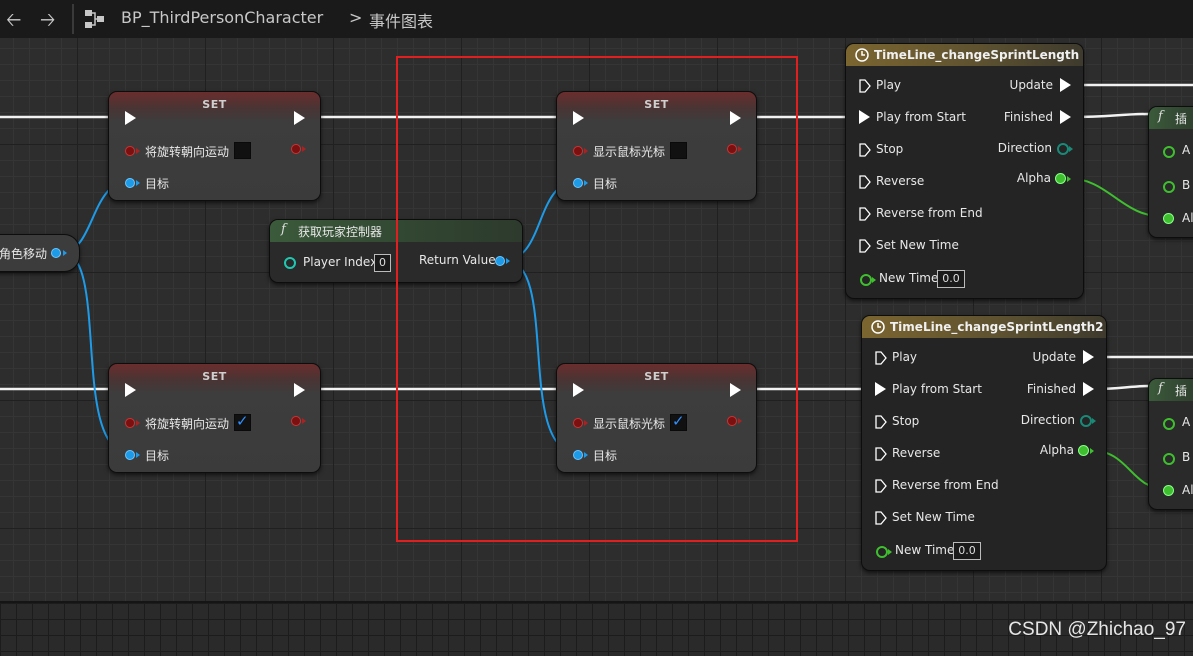  What do you see at coordinates (290, 263) in the screenshot?
I see `player-index-pin` at bounding box center [290, 263].